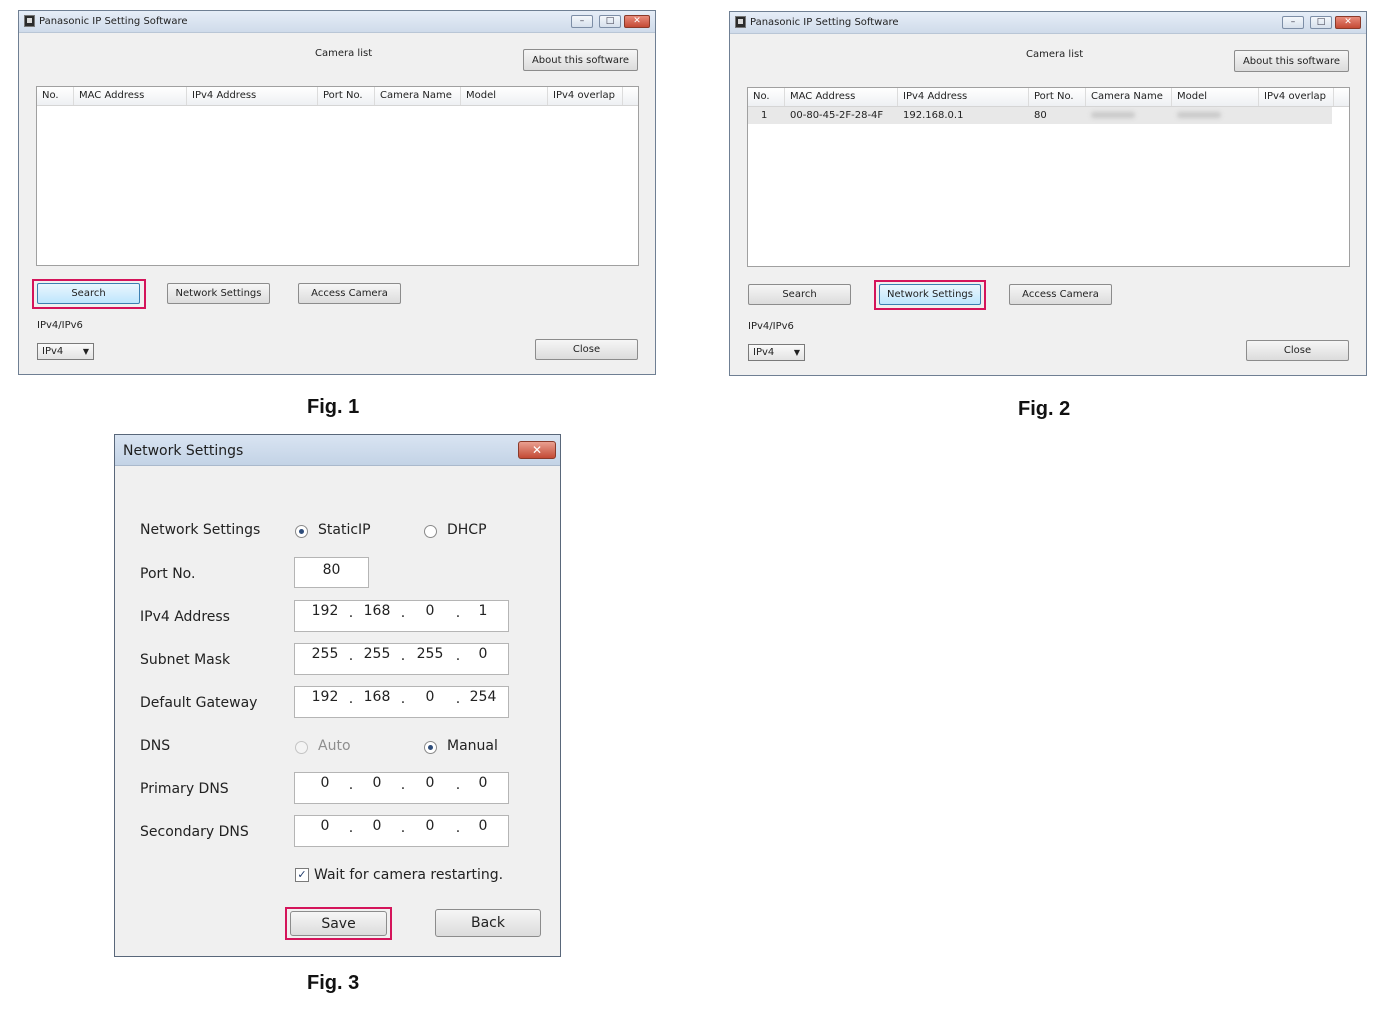  Describe the element at coordinates (472, 746) in the screenshot. I see `dns-manual-label: Manual` at that location.